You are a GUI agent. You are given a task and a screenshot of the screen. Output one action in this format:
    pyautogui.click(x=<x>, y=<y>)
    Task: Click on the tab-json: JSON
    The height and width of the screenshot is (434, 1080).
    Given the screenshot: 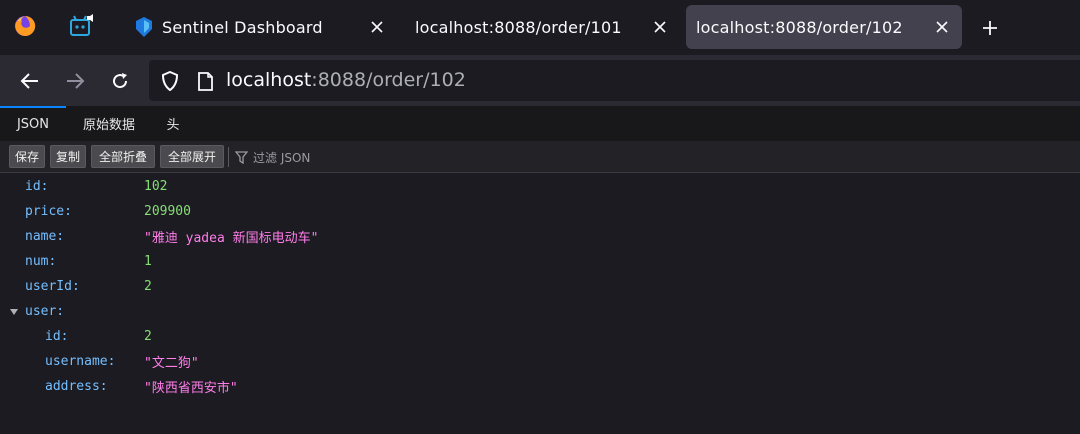 What is the action you would take?
    pyautogui.click(x=33, y=123)
    